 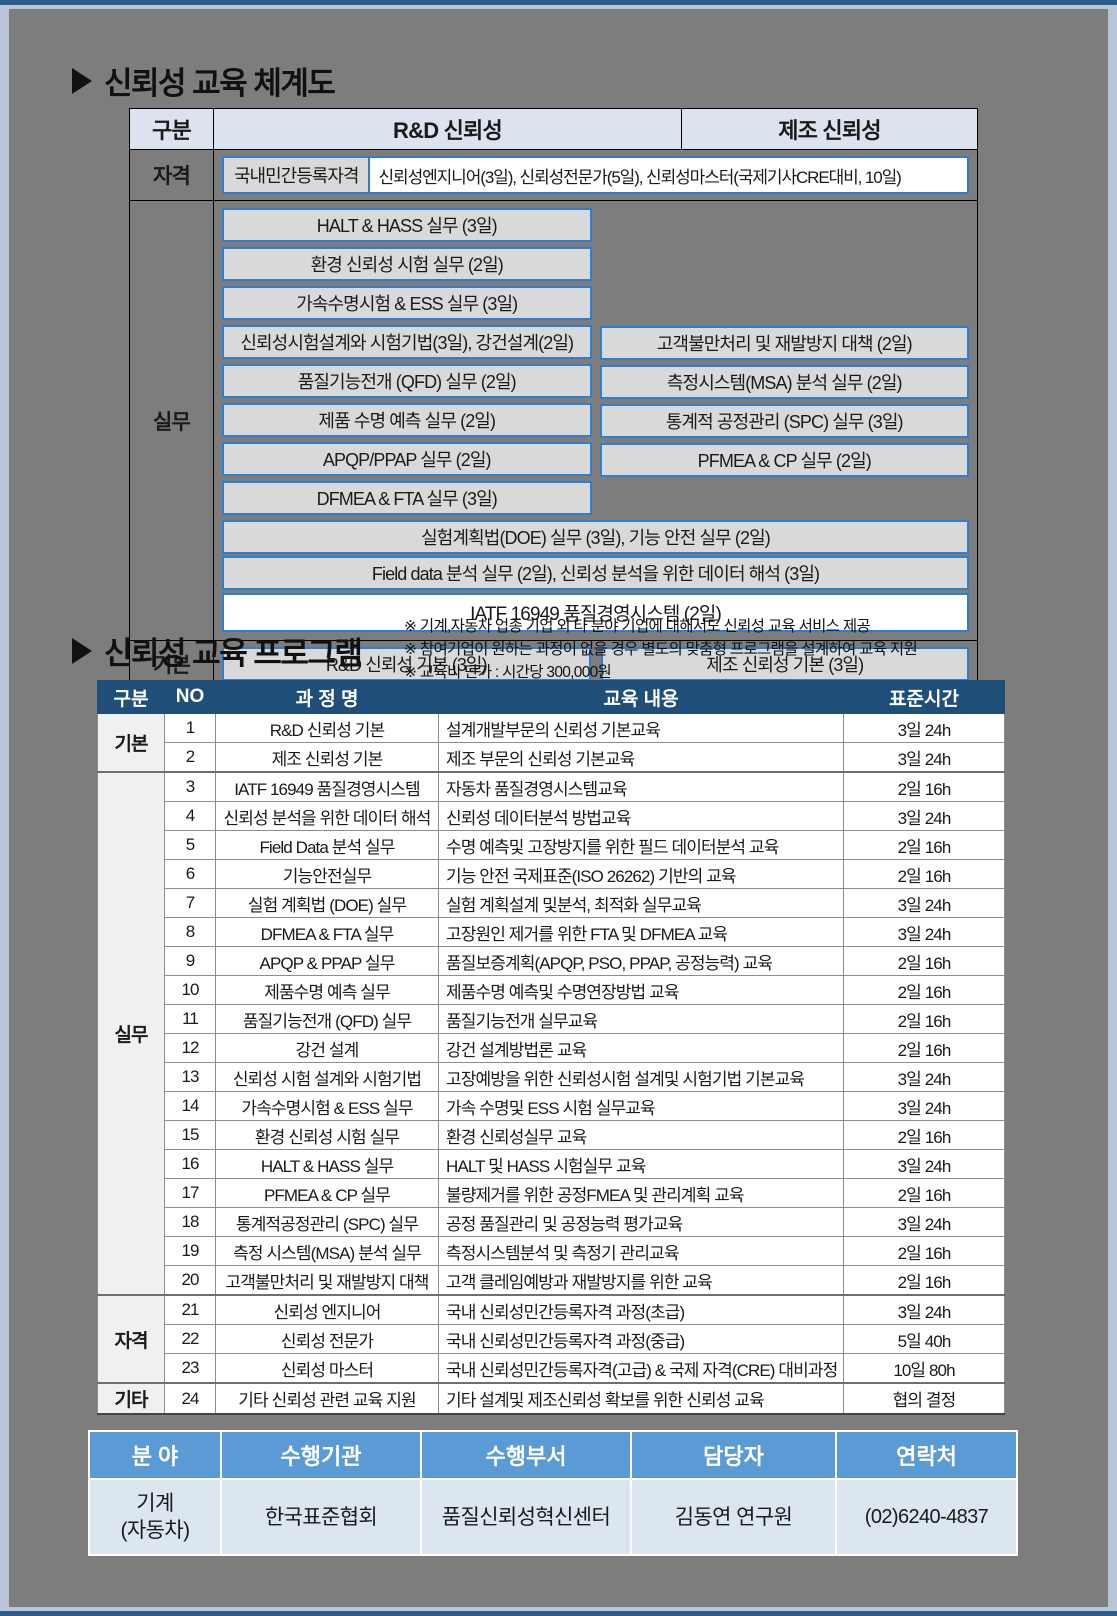 I want to click on contact-header-person: 담당자, so click(x=733, y=1455).